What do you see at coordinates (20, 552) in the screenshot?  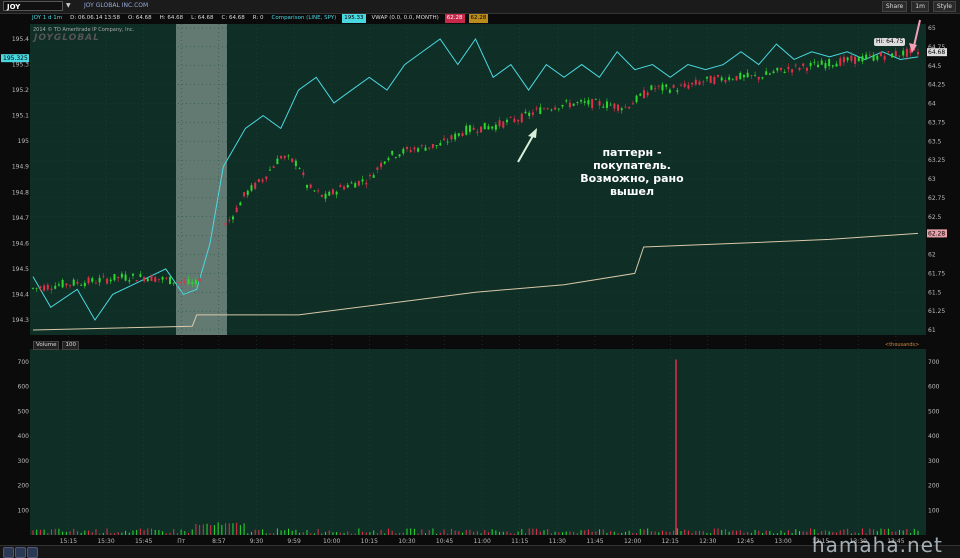 I see `zoom-in-button` at bounding box center [20, 552].